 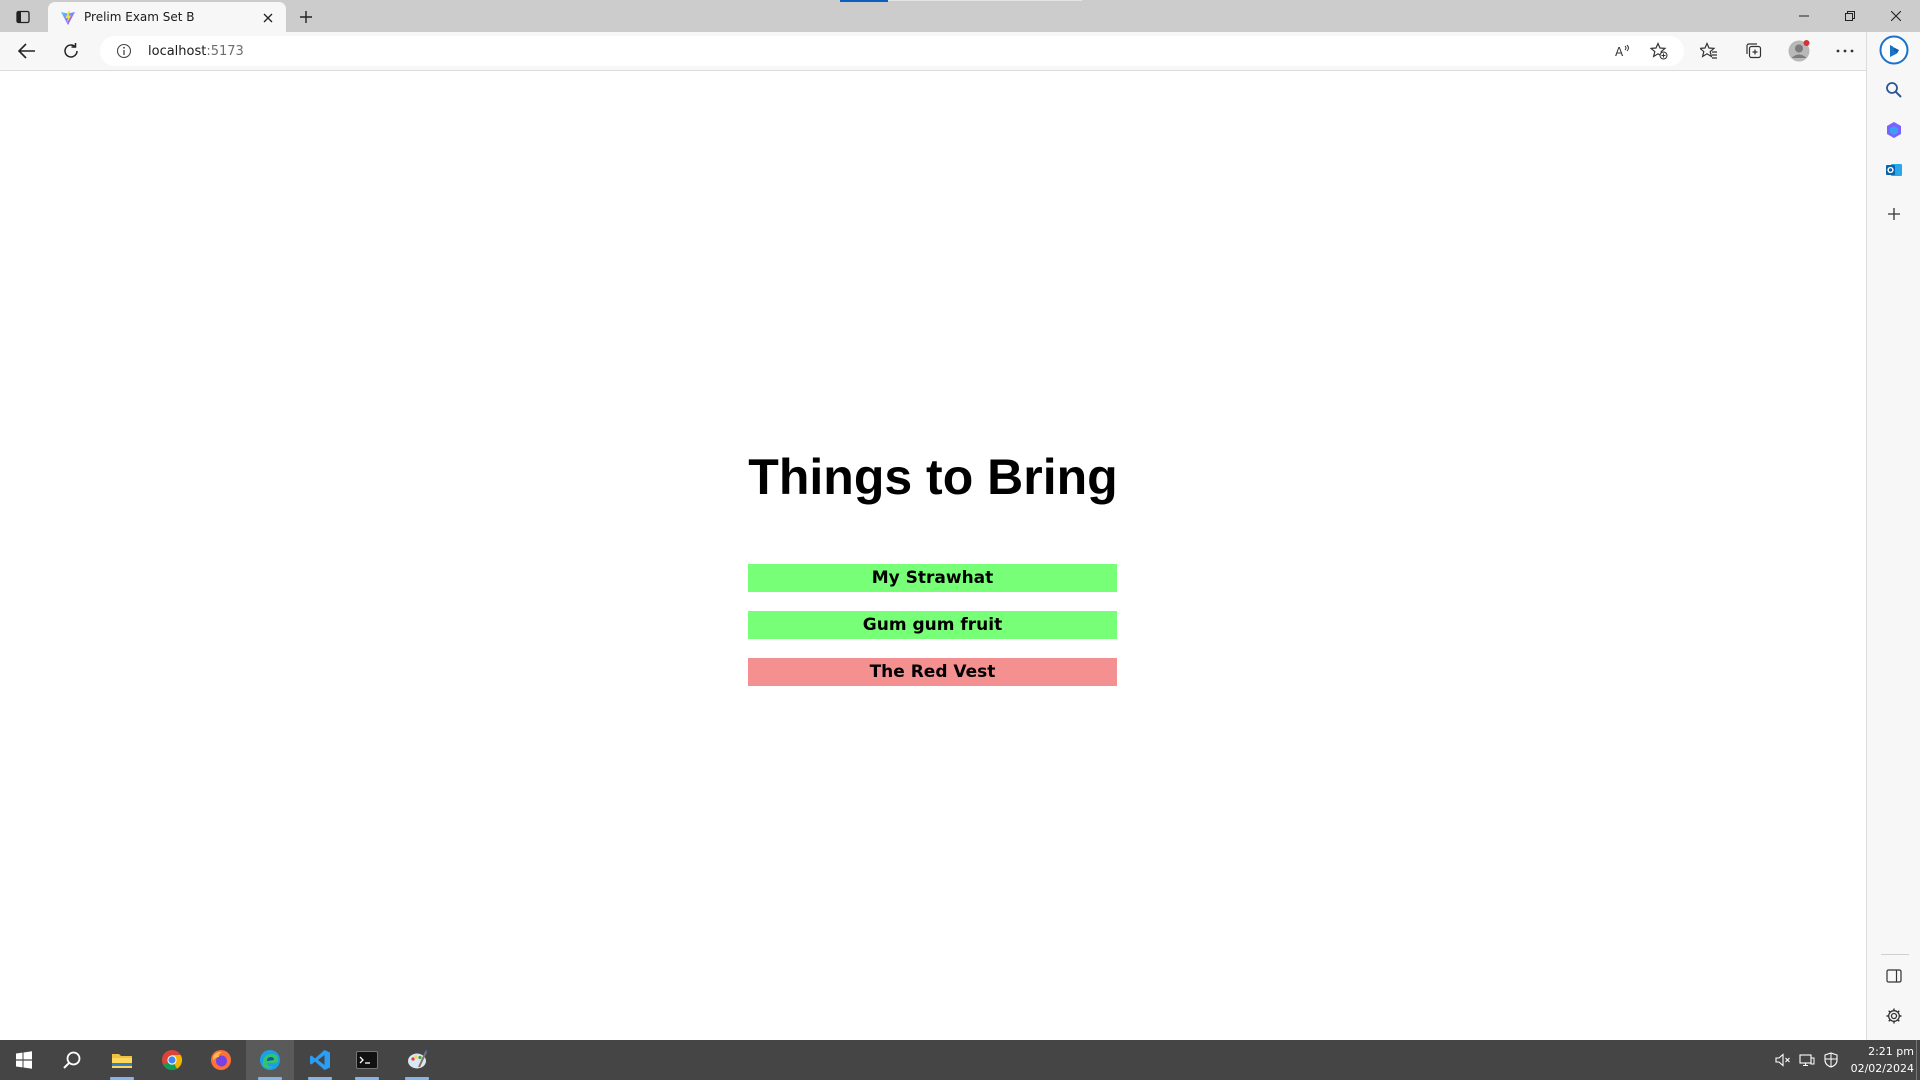 What do you see at coordinates (1894, 90) in the screenshot?
I see `search-icon` at bounding box center [1894, 90].